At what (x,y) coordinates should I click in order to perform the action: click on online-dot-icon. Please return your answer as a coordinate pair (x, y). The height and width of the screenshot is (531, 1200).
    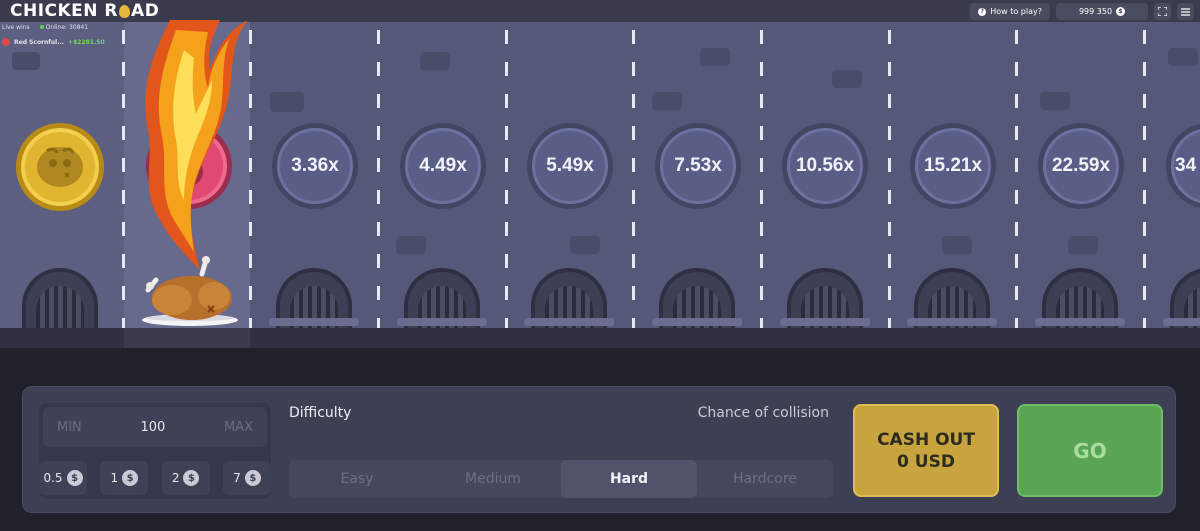
    Looking at the image, I should click on (41, 27).